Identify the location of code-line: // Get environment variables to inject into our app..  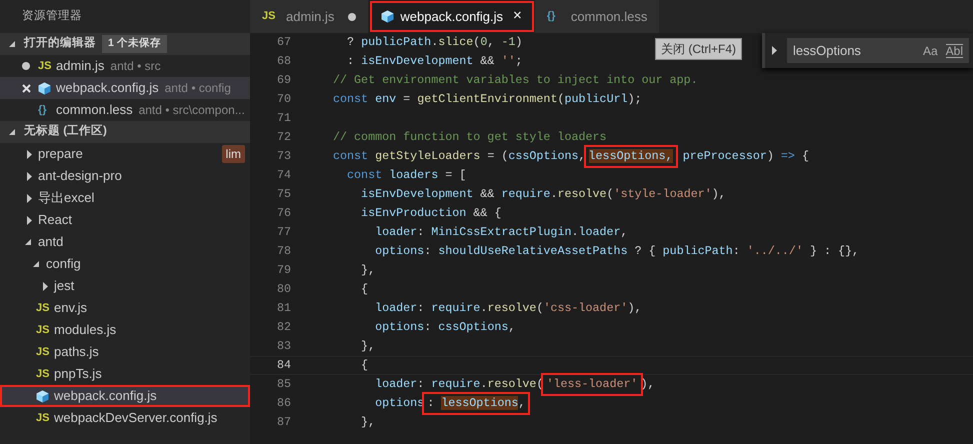
(515, 80).